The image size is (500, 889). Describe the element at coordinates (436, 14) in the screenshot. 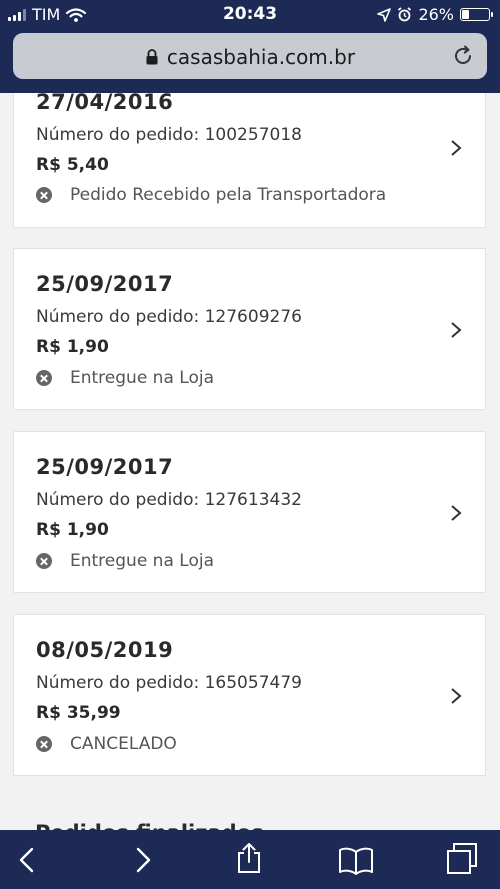

I see `battery-percent: 26%` at that location.